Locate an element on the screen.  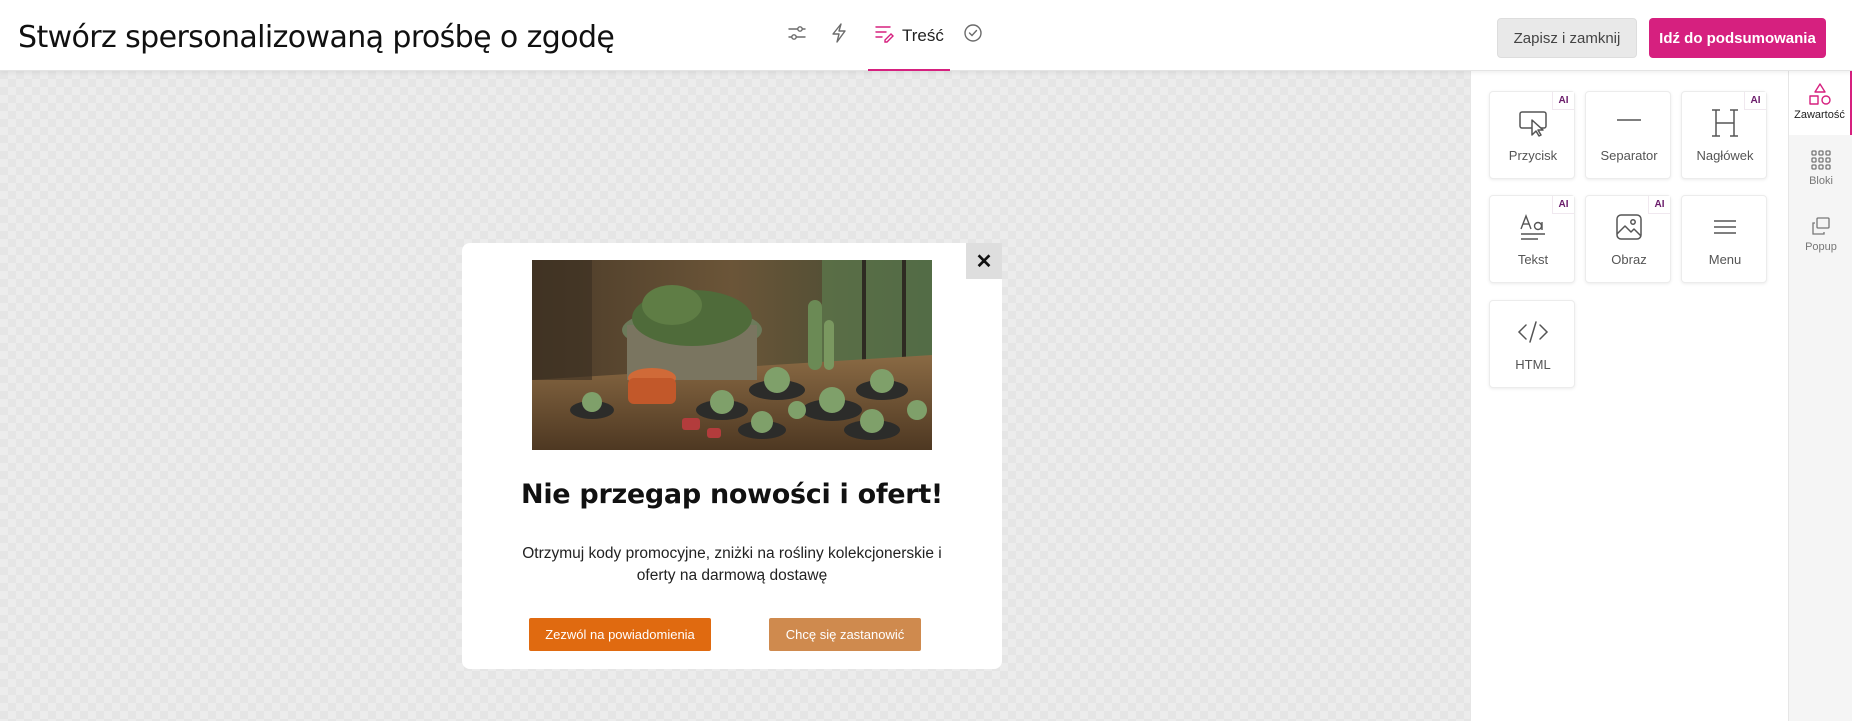
close-icon: ✕ is located at coordinates (984, 261).